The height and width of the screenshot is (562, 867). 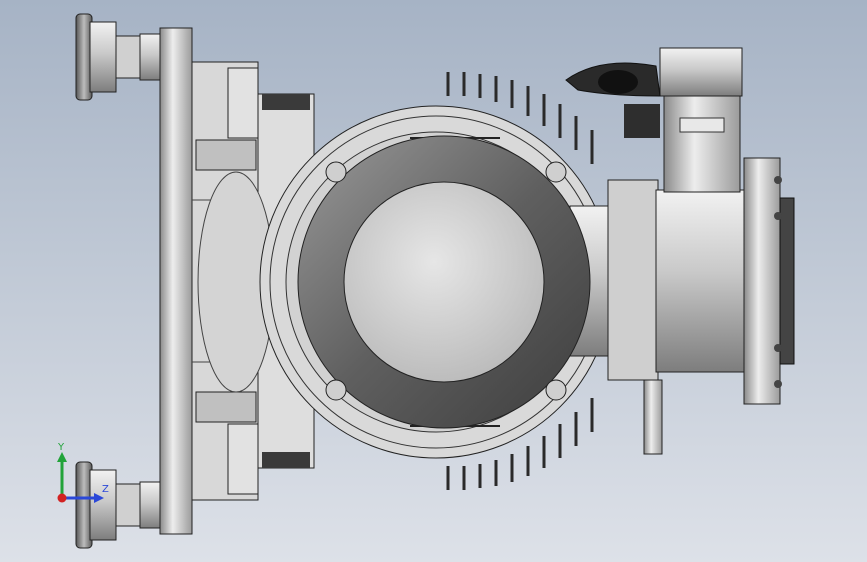 What do you see at coordinates (62, 457) in the screenshot?
I see `y-axis-arrow` at bounding box center [62, 457].